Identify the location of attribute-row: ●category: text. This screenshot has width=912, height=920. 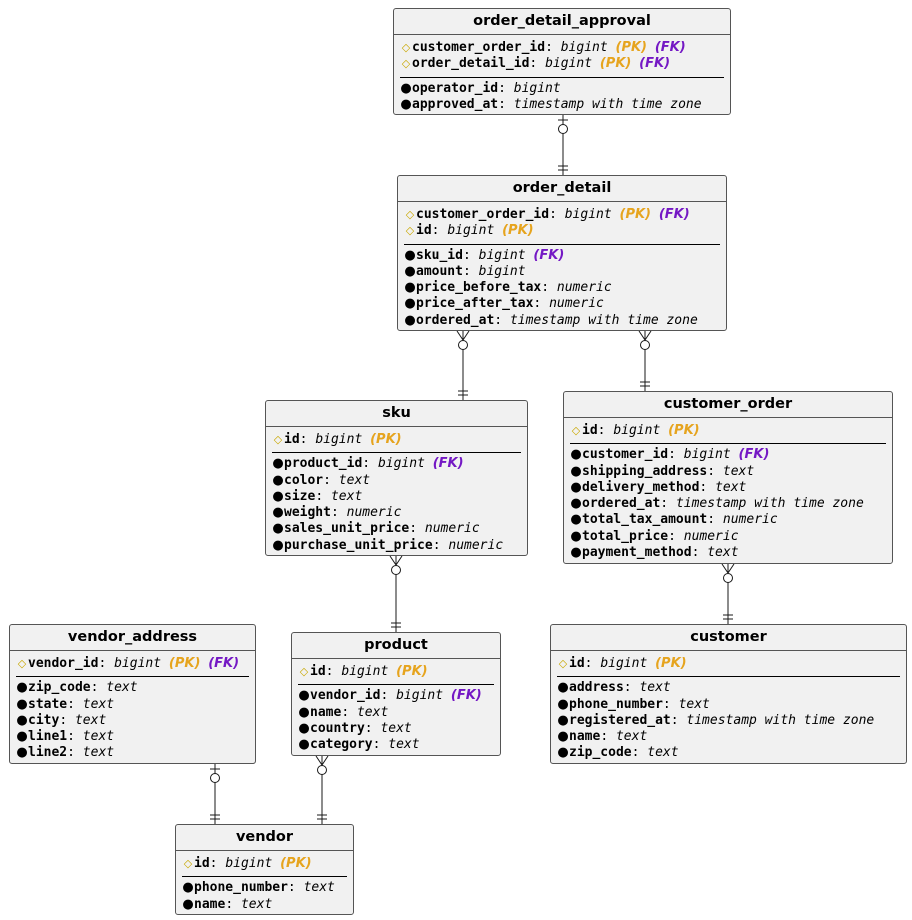
(359, 745).